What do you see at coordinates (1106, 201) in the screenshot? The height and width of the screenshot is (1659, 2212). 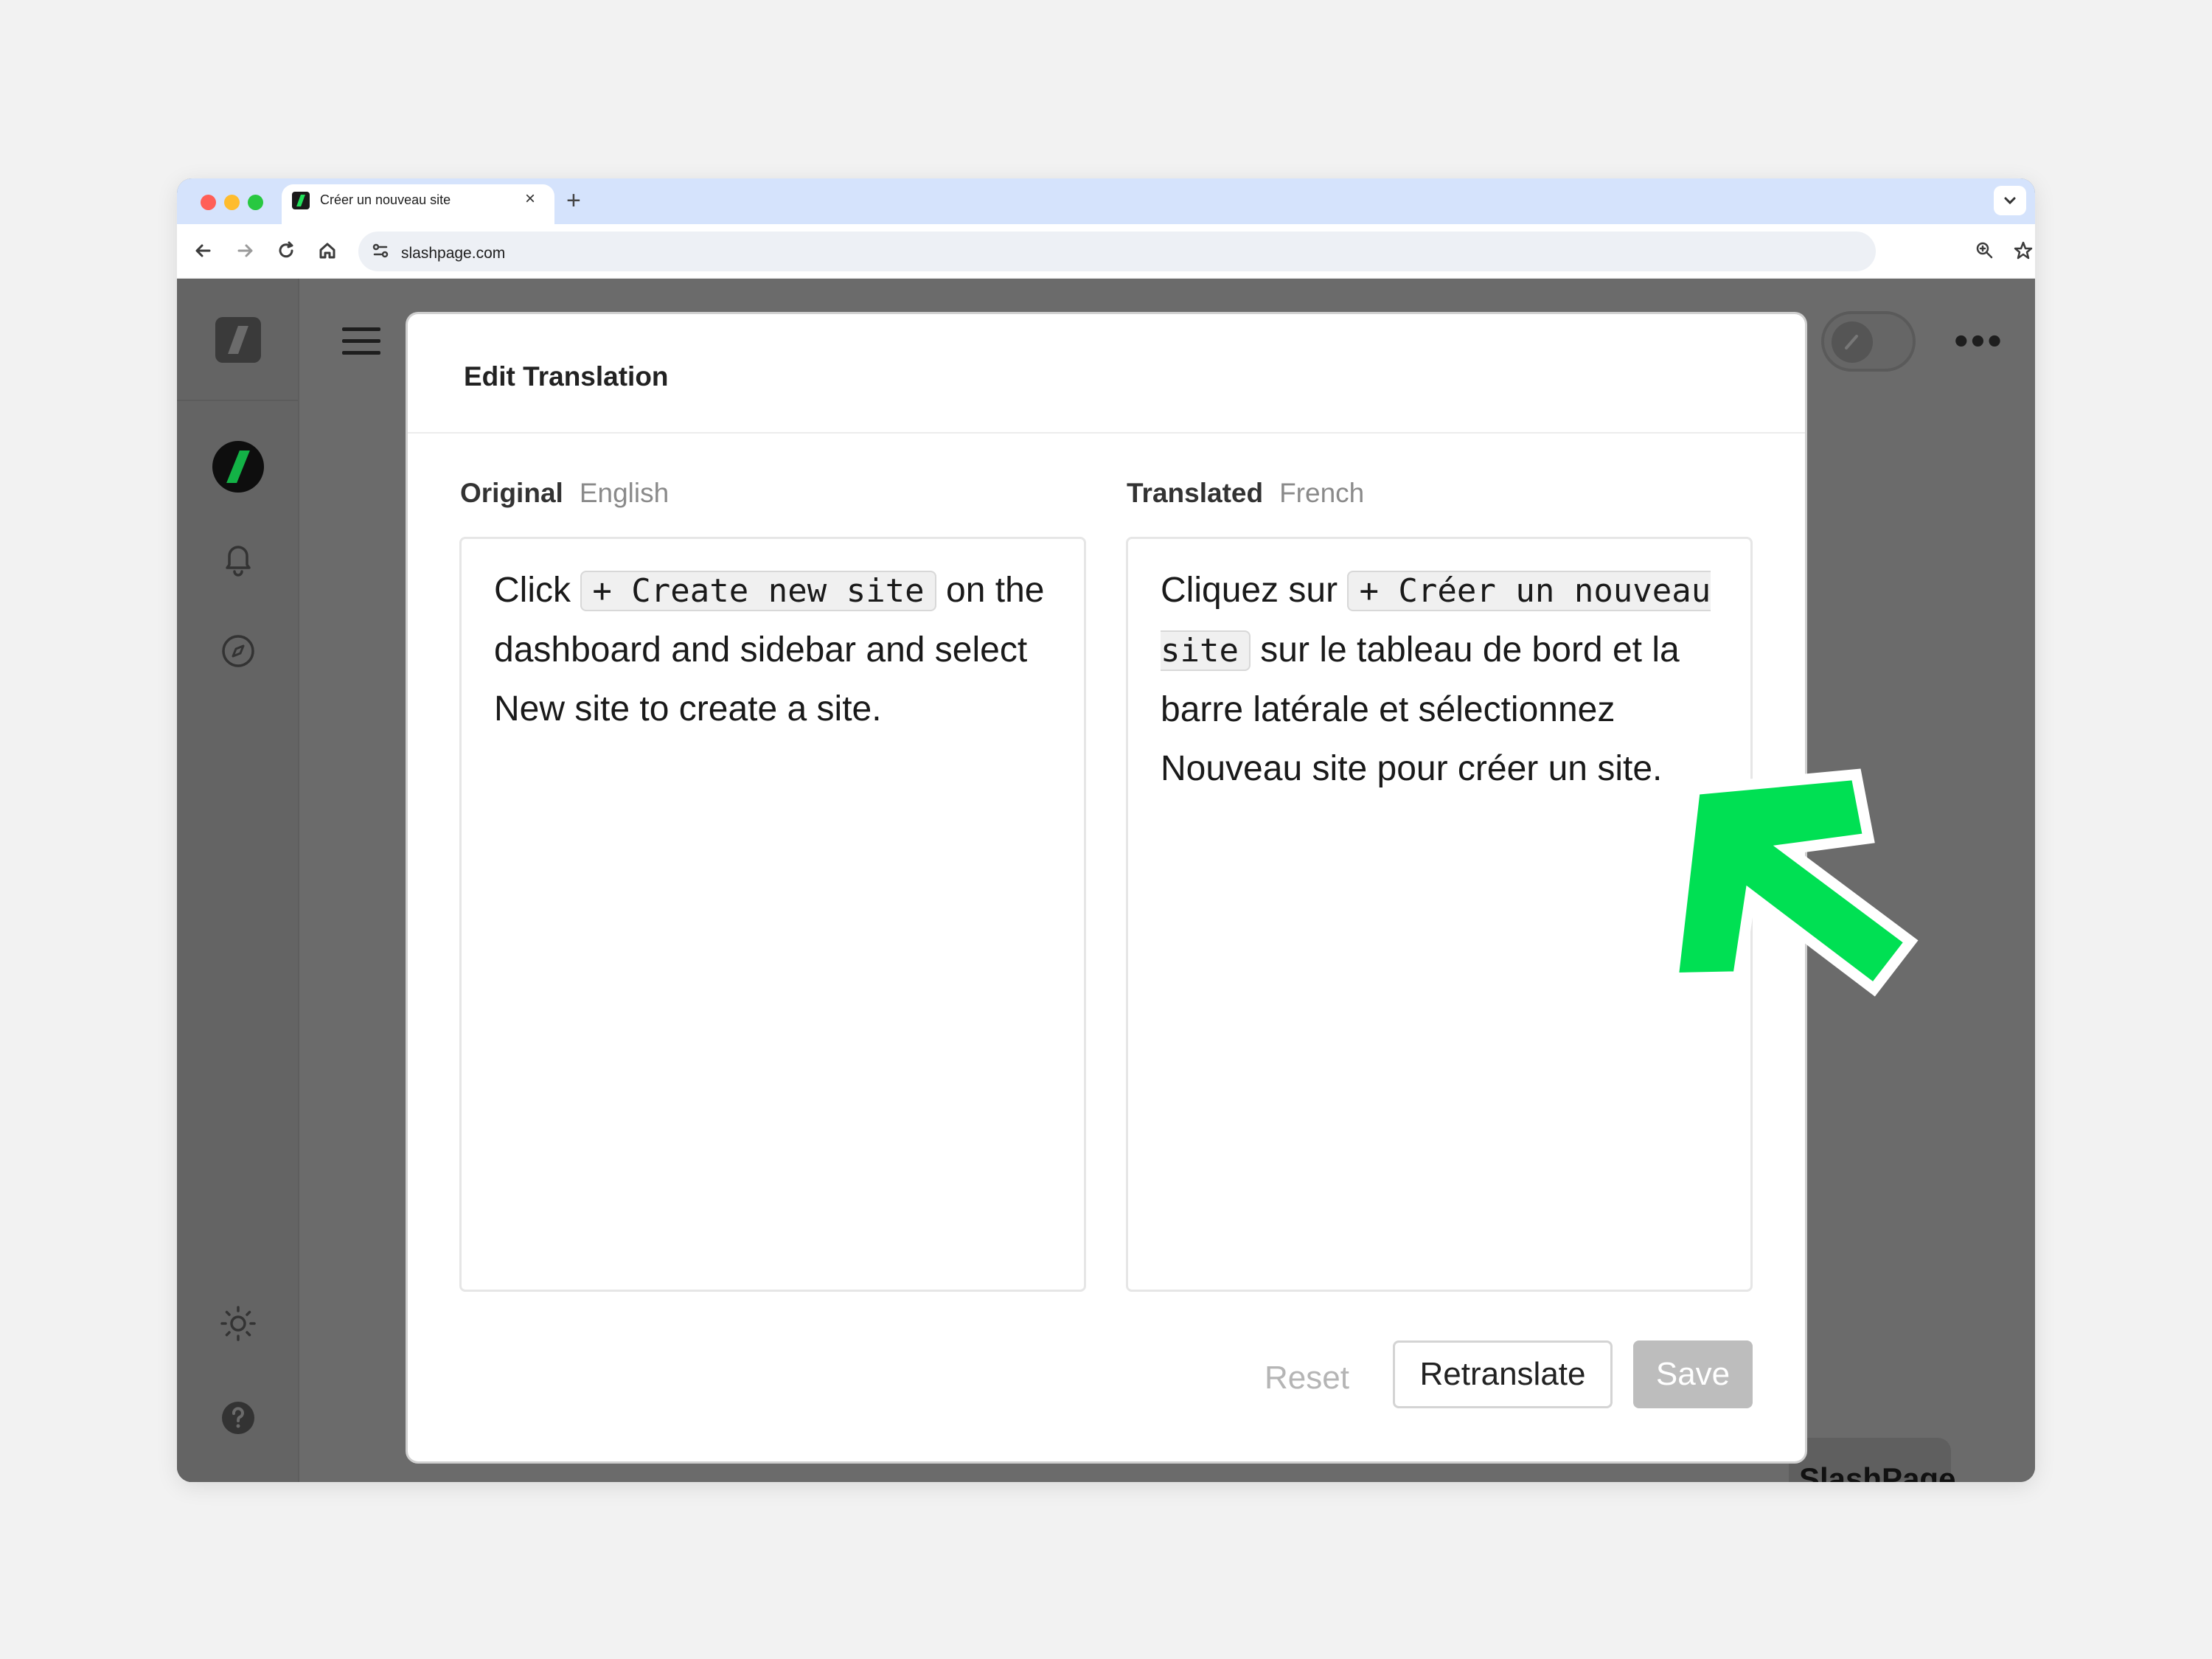 I see `tab-bar: Créer un nouveau site × +` at bounding box center [1106, 201].